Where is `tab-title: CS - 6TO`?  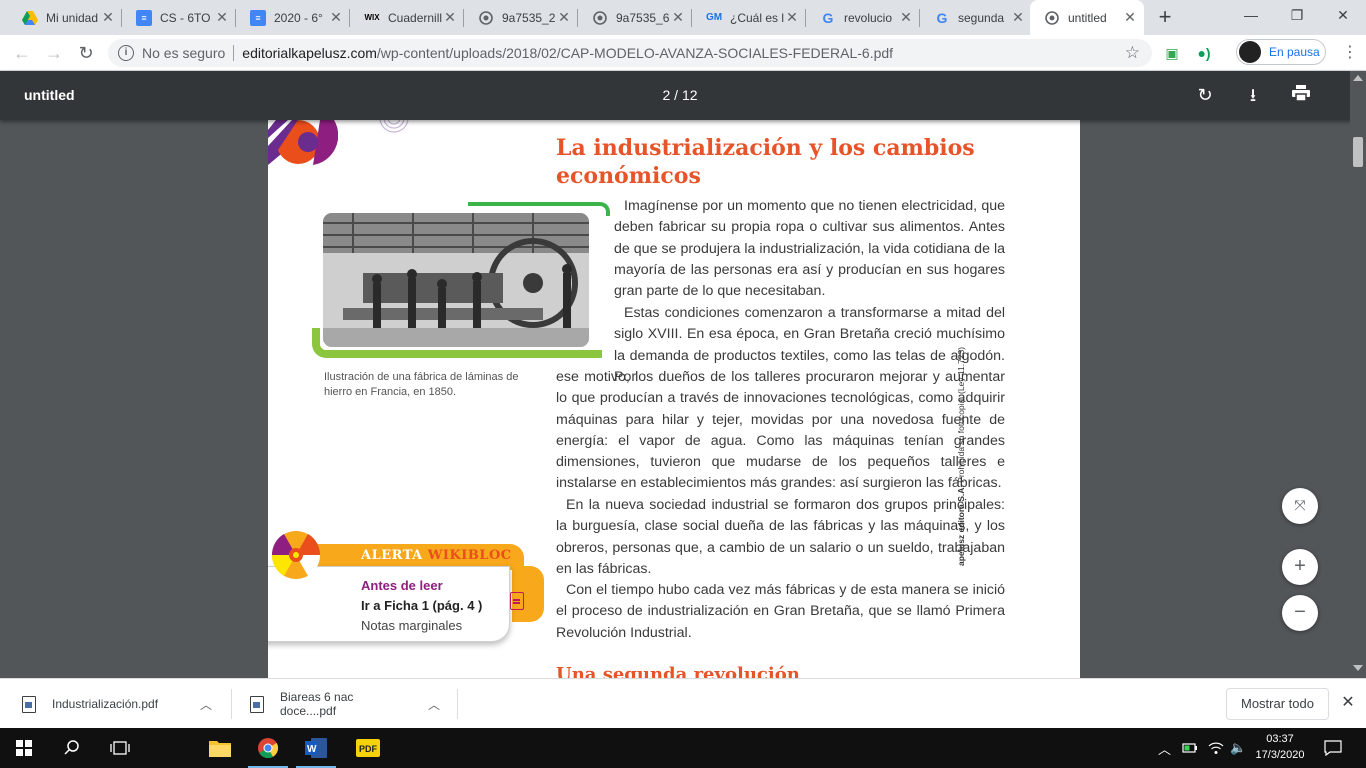 tab-title: CS - 6TO is located at coordinates (185, 17).